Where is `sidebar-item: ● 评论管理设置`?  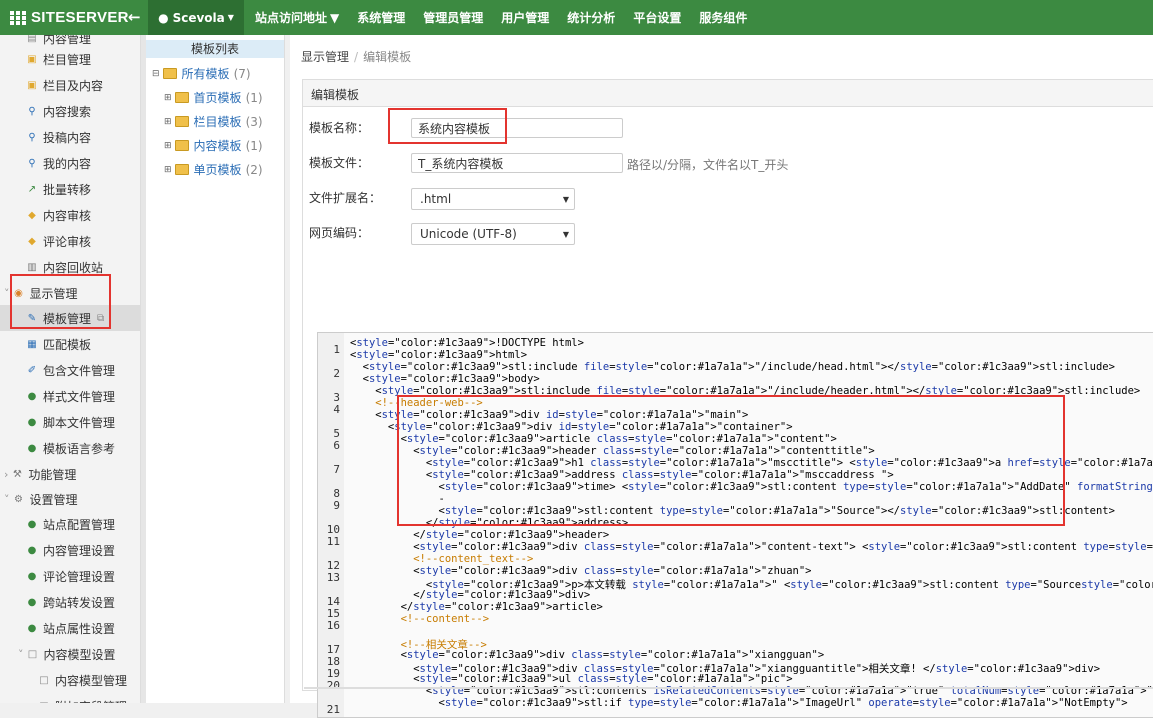
sidebar-item: ● 评论管理设置 is located at coordinates (70, 576).